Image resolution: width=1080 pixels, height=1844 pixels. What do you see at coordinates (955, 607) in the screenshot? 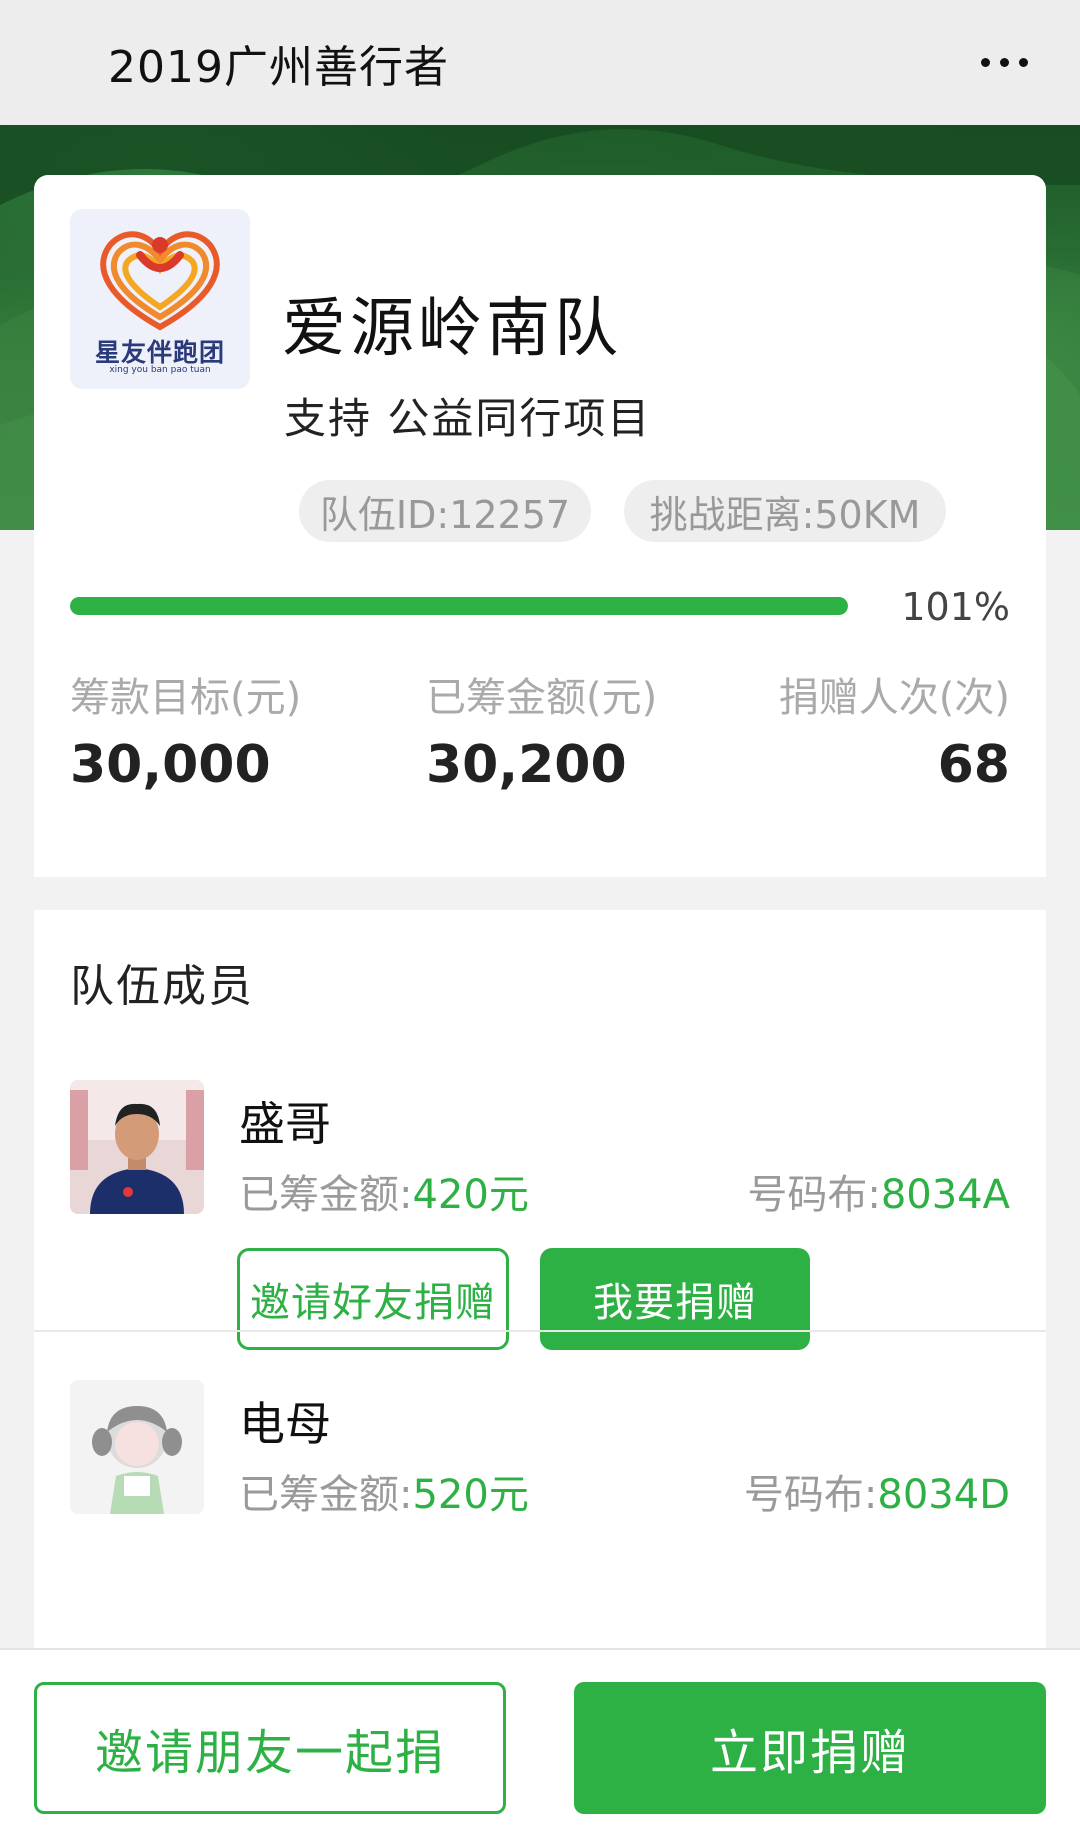
I see `progress-percent: 101%` at bounding box center [955, 607].